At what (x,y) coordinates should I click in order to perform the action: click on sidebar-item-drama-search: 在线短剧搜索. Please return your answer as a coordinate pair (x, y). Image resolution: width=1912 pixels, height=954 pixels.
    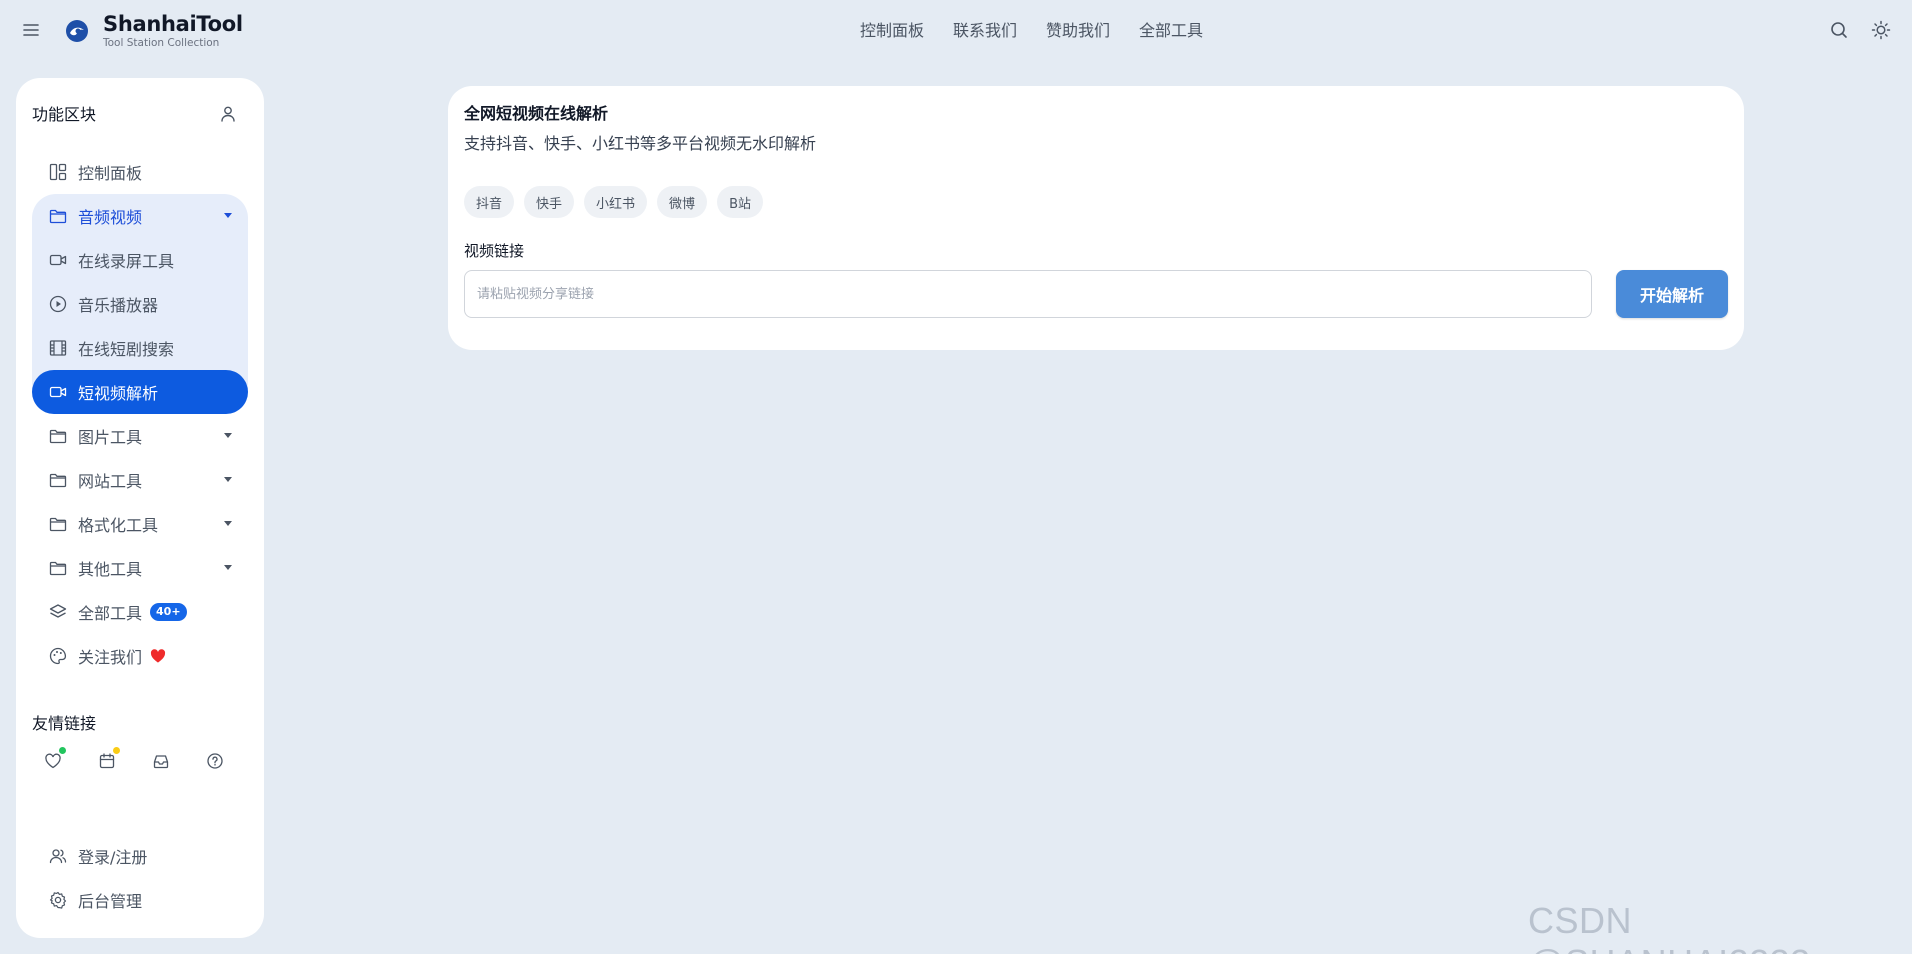
    Looking at the image, I should click on (140, 348).